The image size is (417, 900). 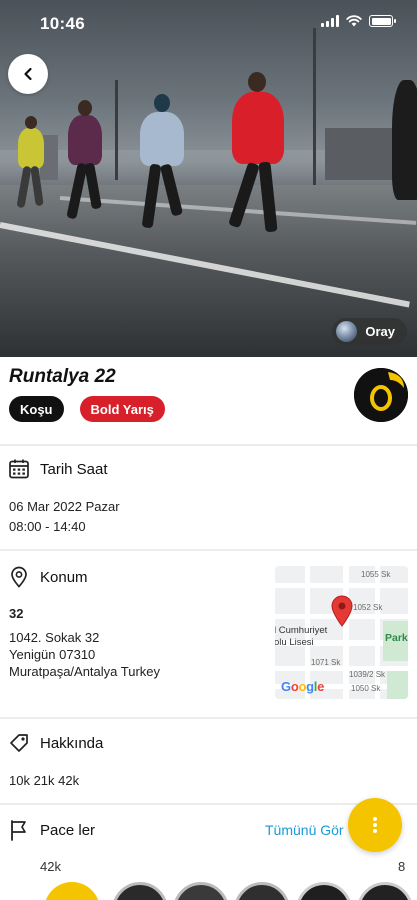 What do you see at coordinates (301, 630) in the screenshot?
I see `map-place-label: l Cumhuriyet` at bounding box center [301, 630].